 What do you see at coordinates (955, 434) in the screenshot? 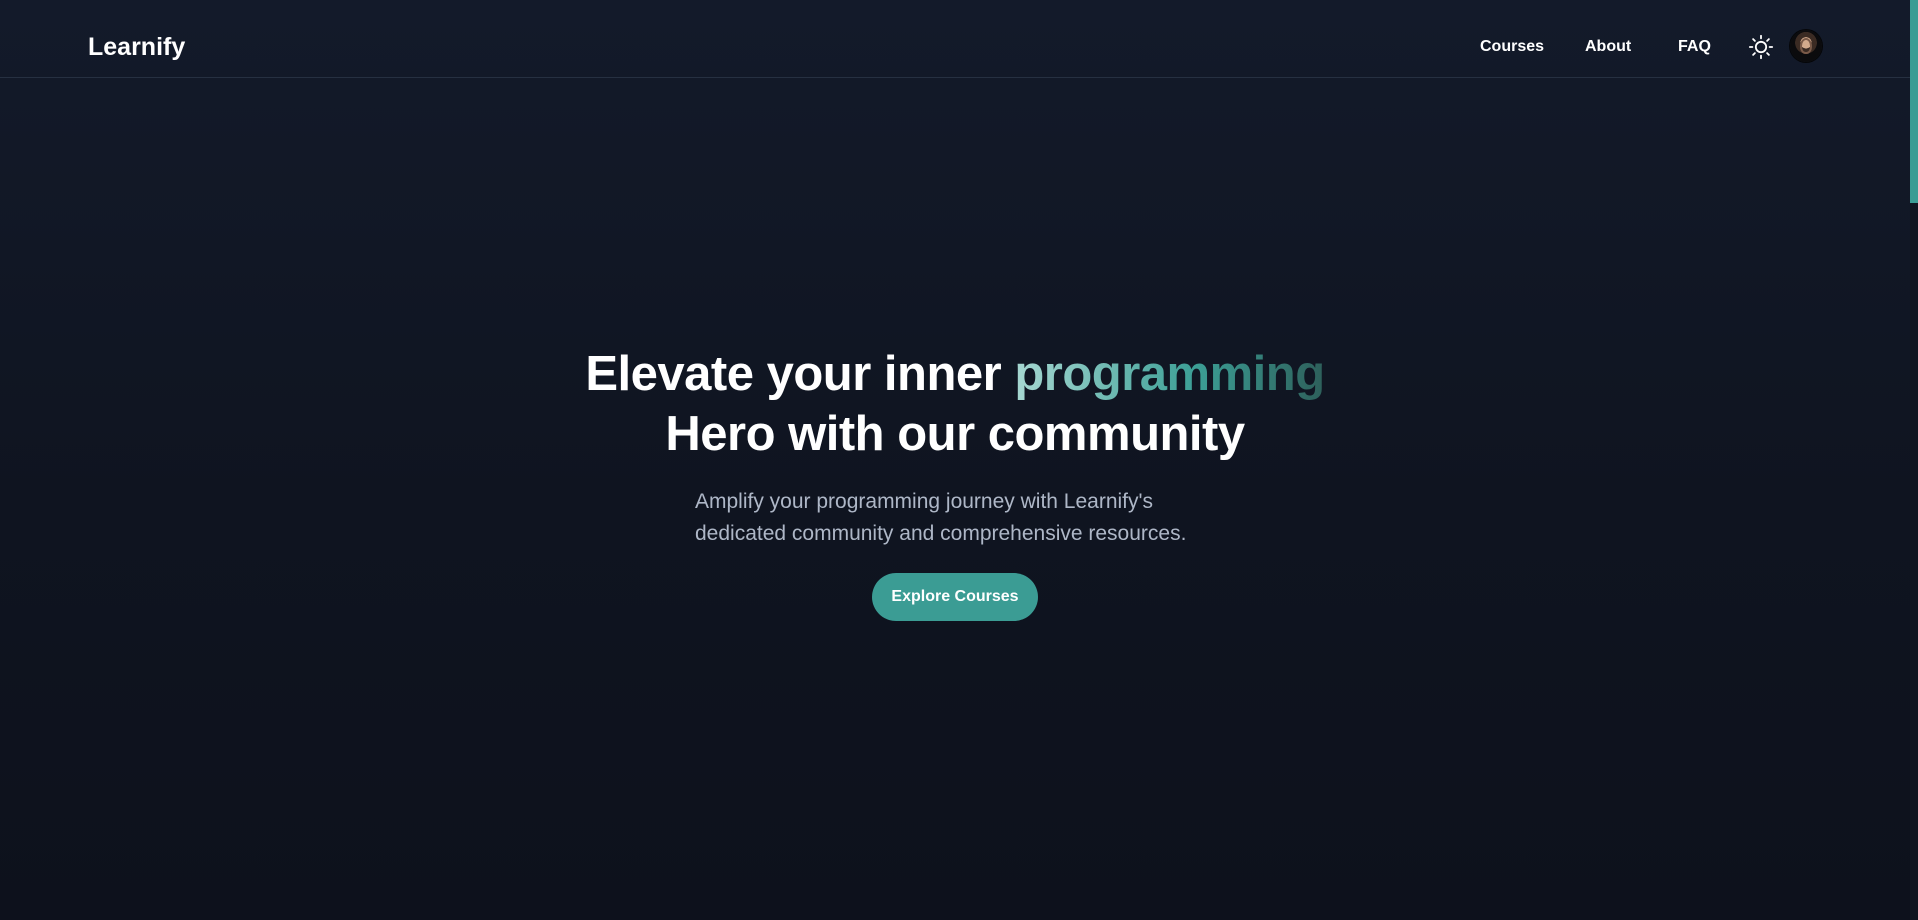
I see `hero-title-suffix: Hero with our community` at bounding box center [955, 434].